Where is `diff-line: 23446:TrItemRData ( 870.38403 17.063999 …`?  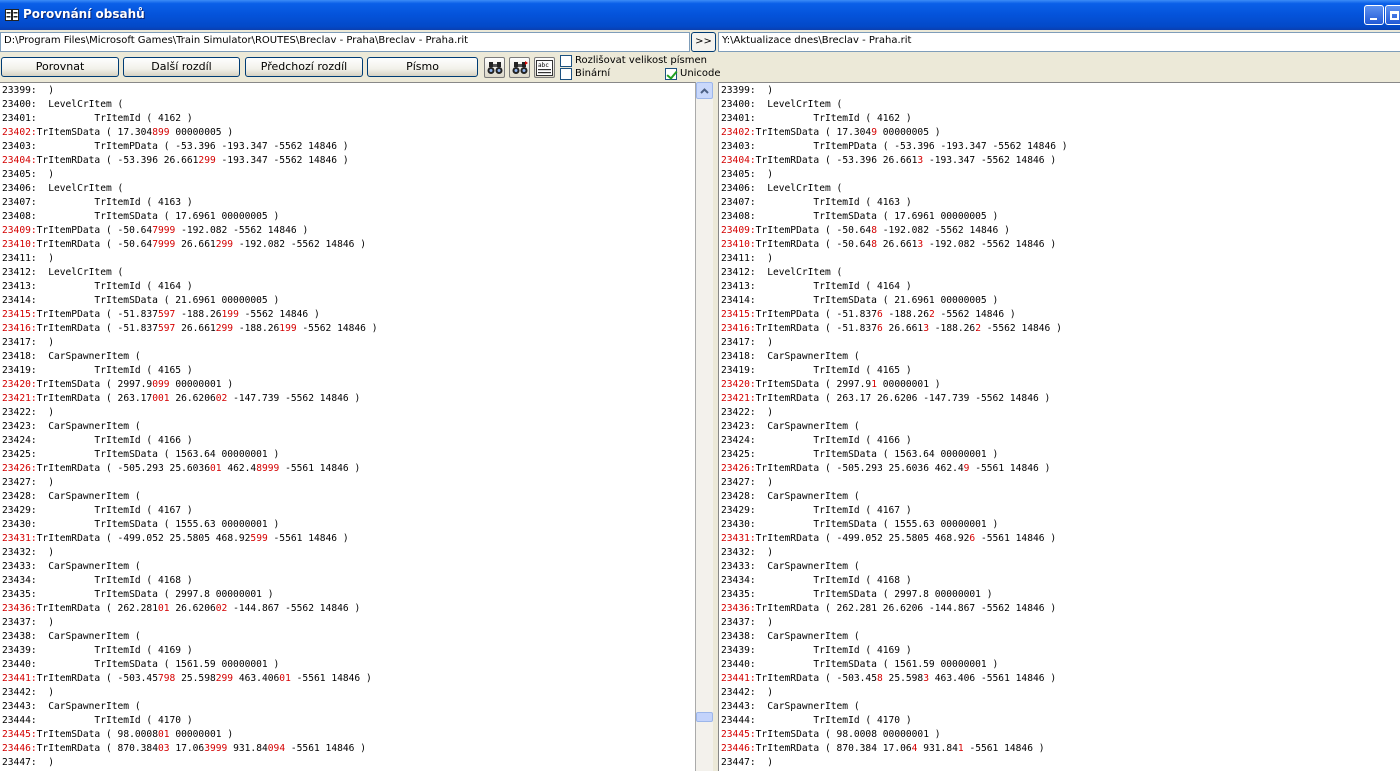
diff-line: 23446:TrItemRData ( 870.38403 17.063999 … is located at coordinates (190, 749).